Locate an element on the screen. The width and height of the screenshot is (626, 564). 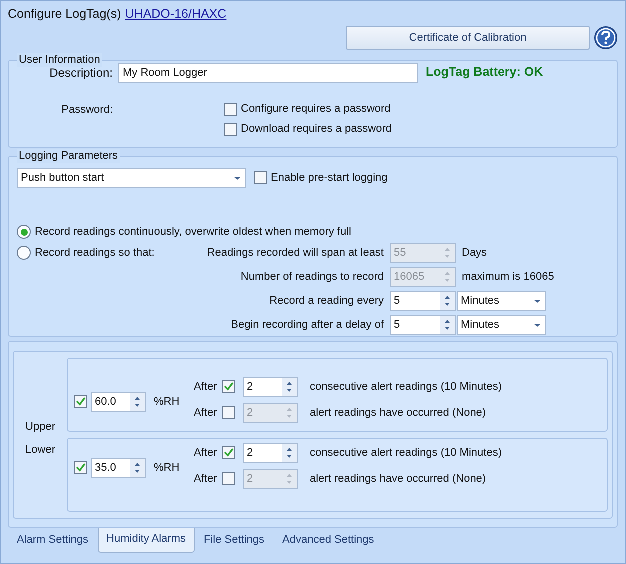
setting-label: Begin recording after a delay of is located at coordinates (307, 325).